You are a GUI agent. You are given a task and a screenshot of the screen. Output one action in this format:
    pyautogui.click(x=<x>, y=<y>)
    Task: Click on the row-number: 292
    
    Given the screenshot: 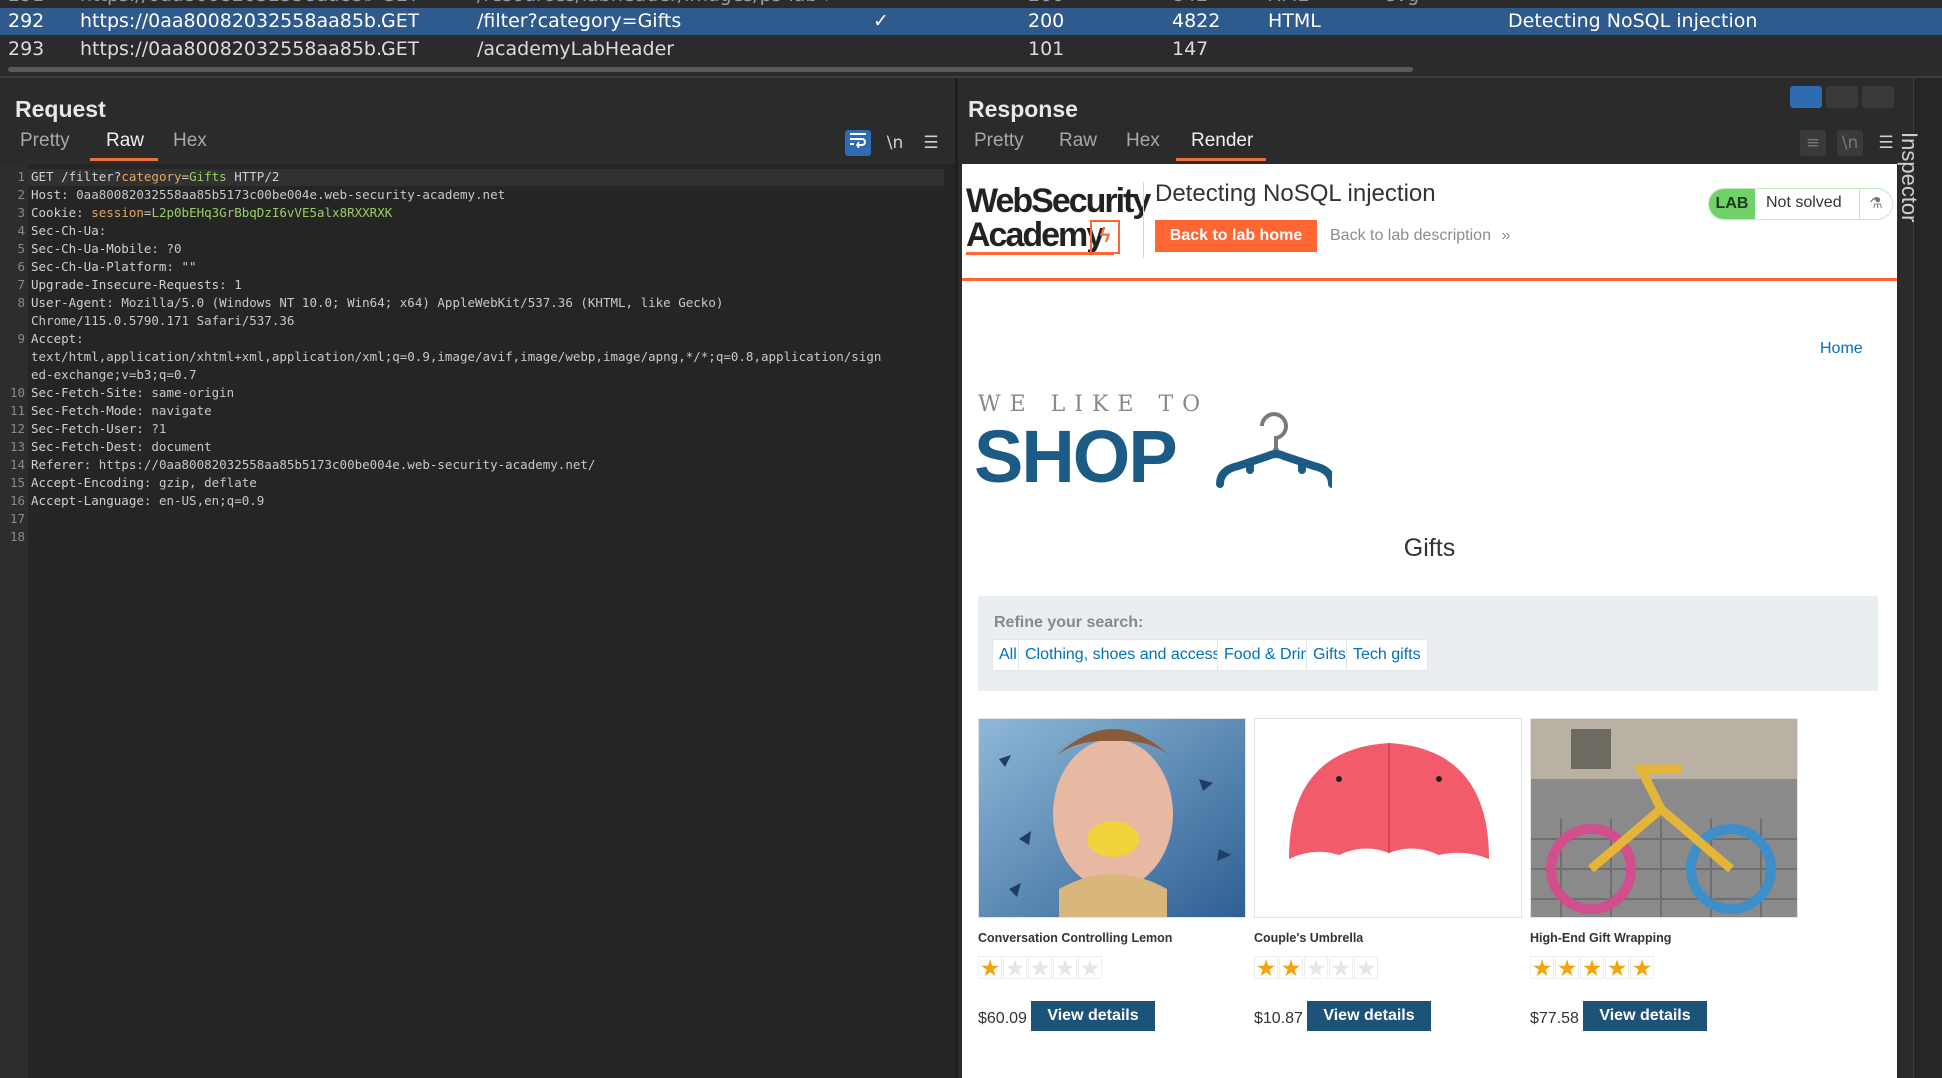 What is the action you would take?
    pyautogui.click(x=26, y=21)
    